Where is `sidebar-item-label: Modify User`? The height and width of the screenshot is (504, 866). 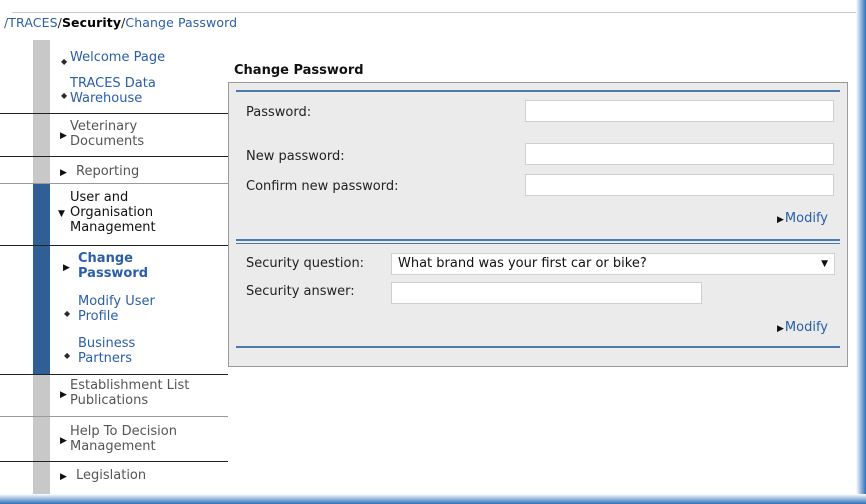
sidebar-item-label: Modify User is located at coordinates (116, 301).